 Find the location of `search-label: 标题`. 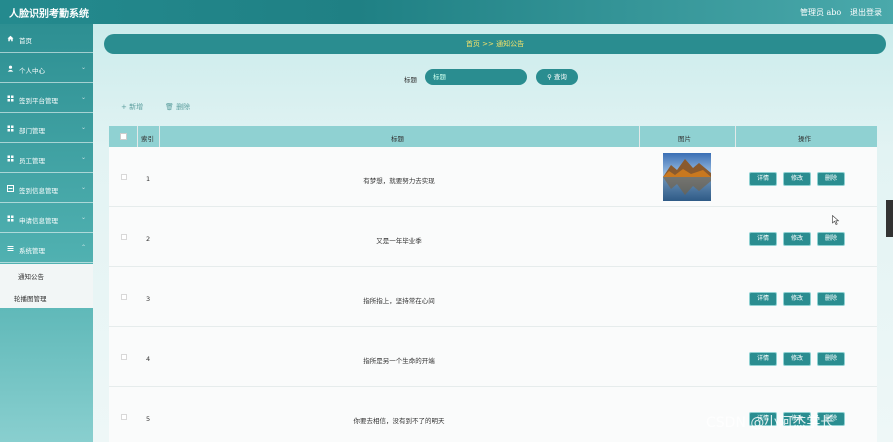

search-label: 标题 is located at coordinates (410, 80).